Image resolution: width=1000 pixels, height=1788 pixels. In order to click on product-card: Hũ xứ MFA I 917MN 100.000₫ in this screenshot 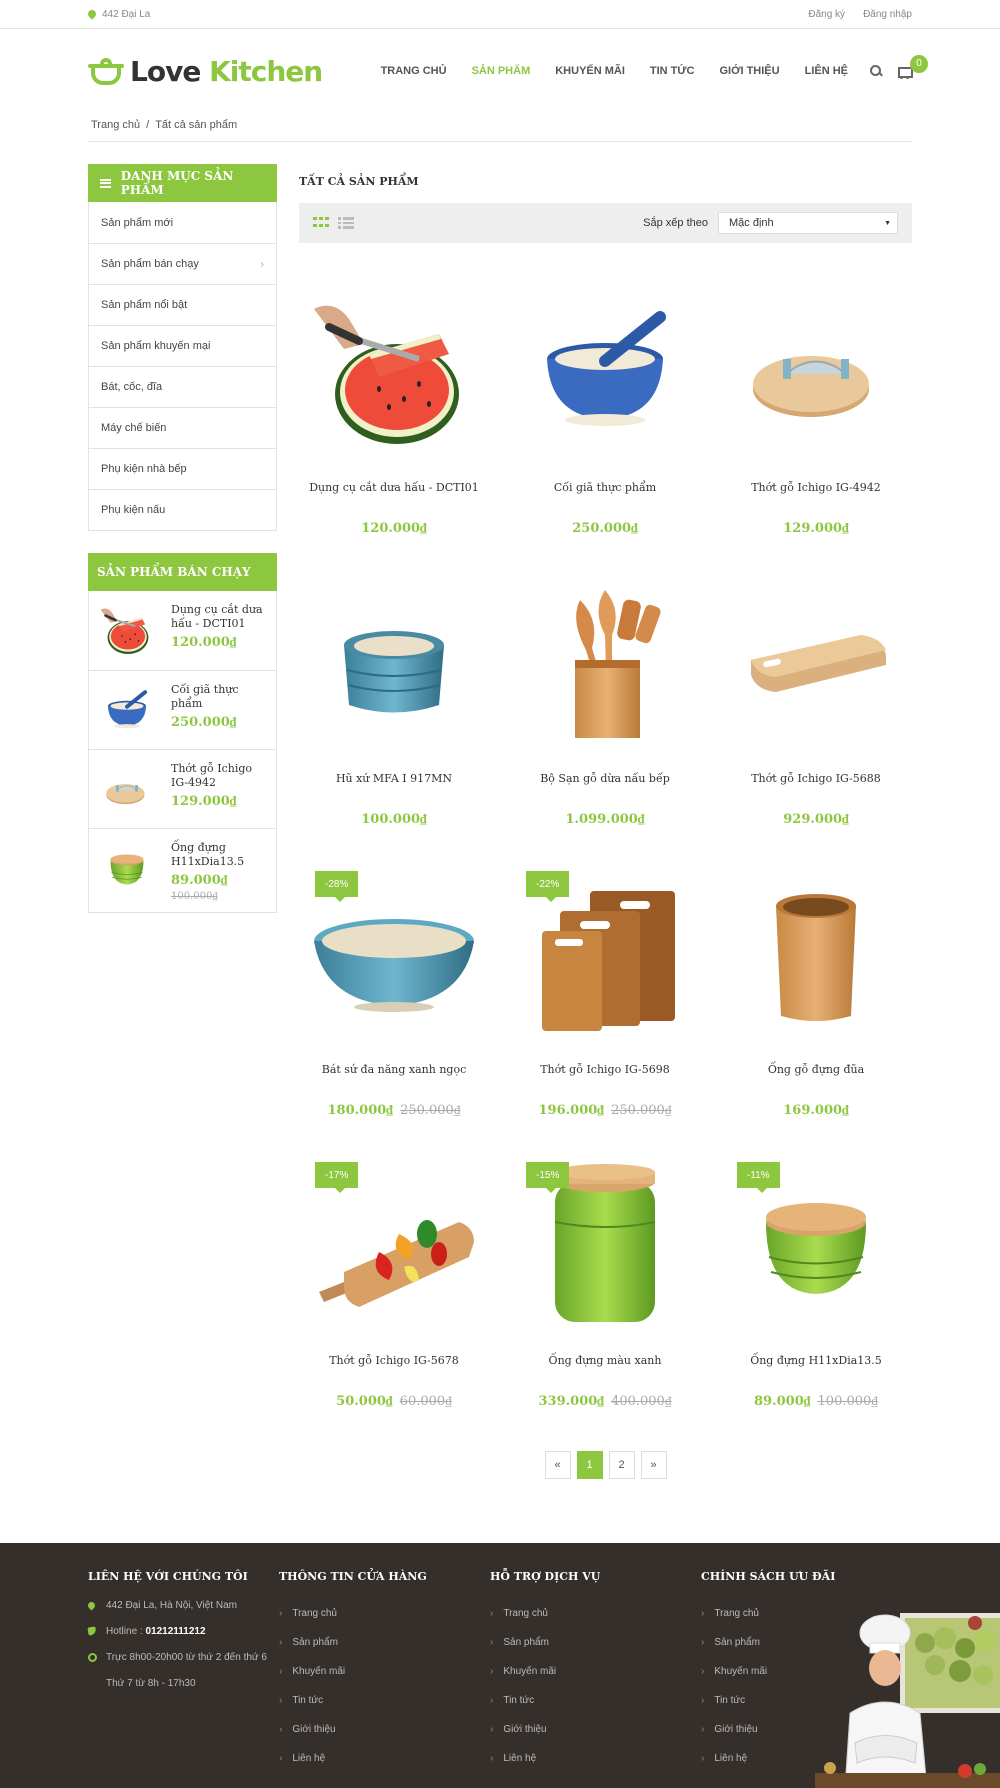, I will do `click(394, 715)`.